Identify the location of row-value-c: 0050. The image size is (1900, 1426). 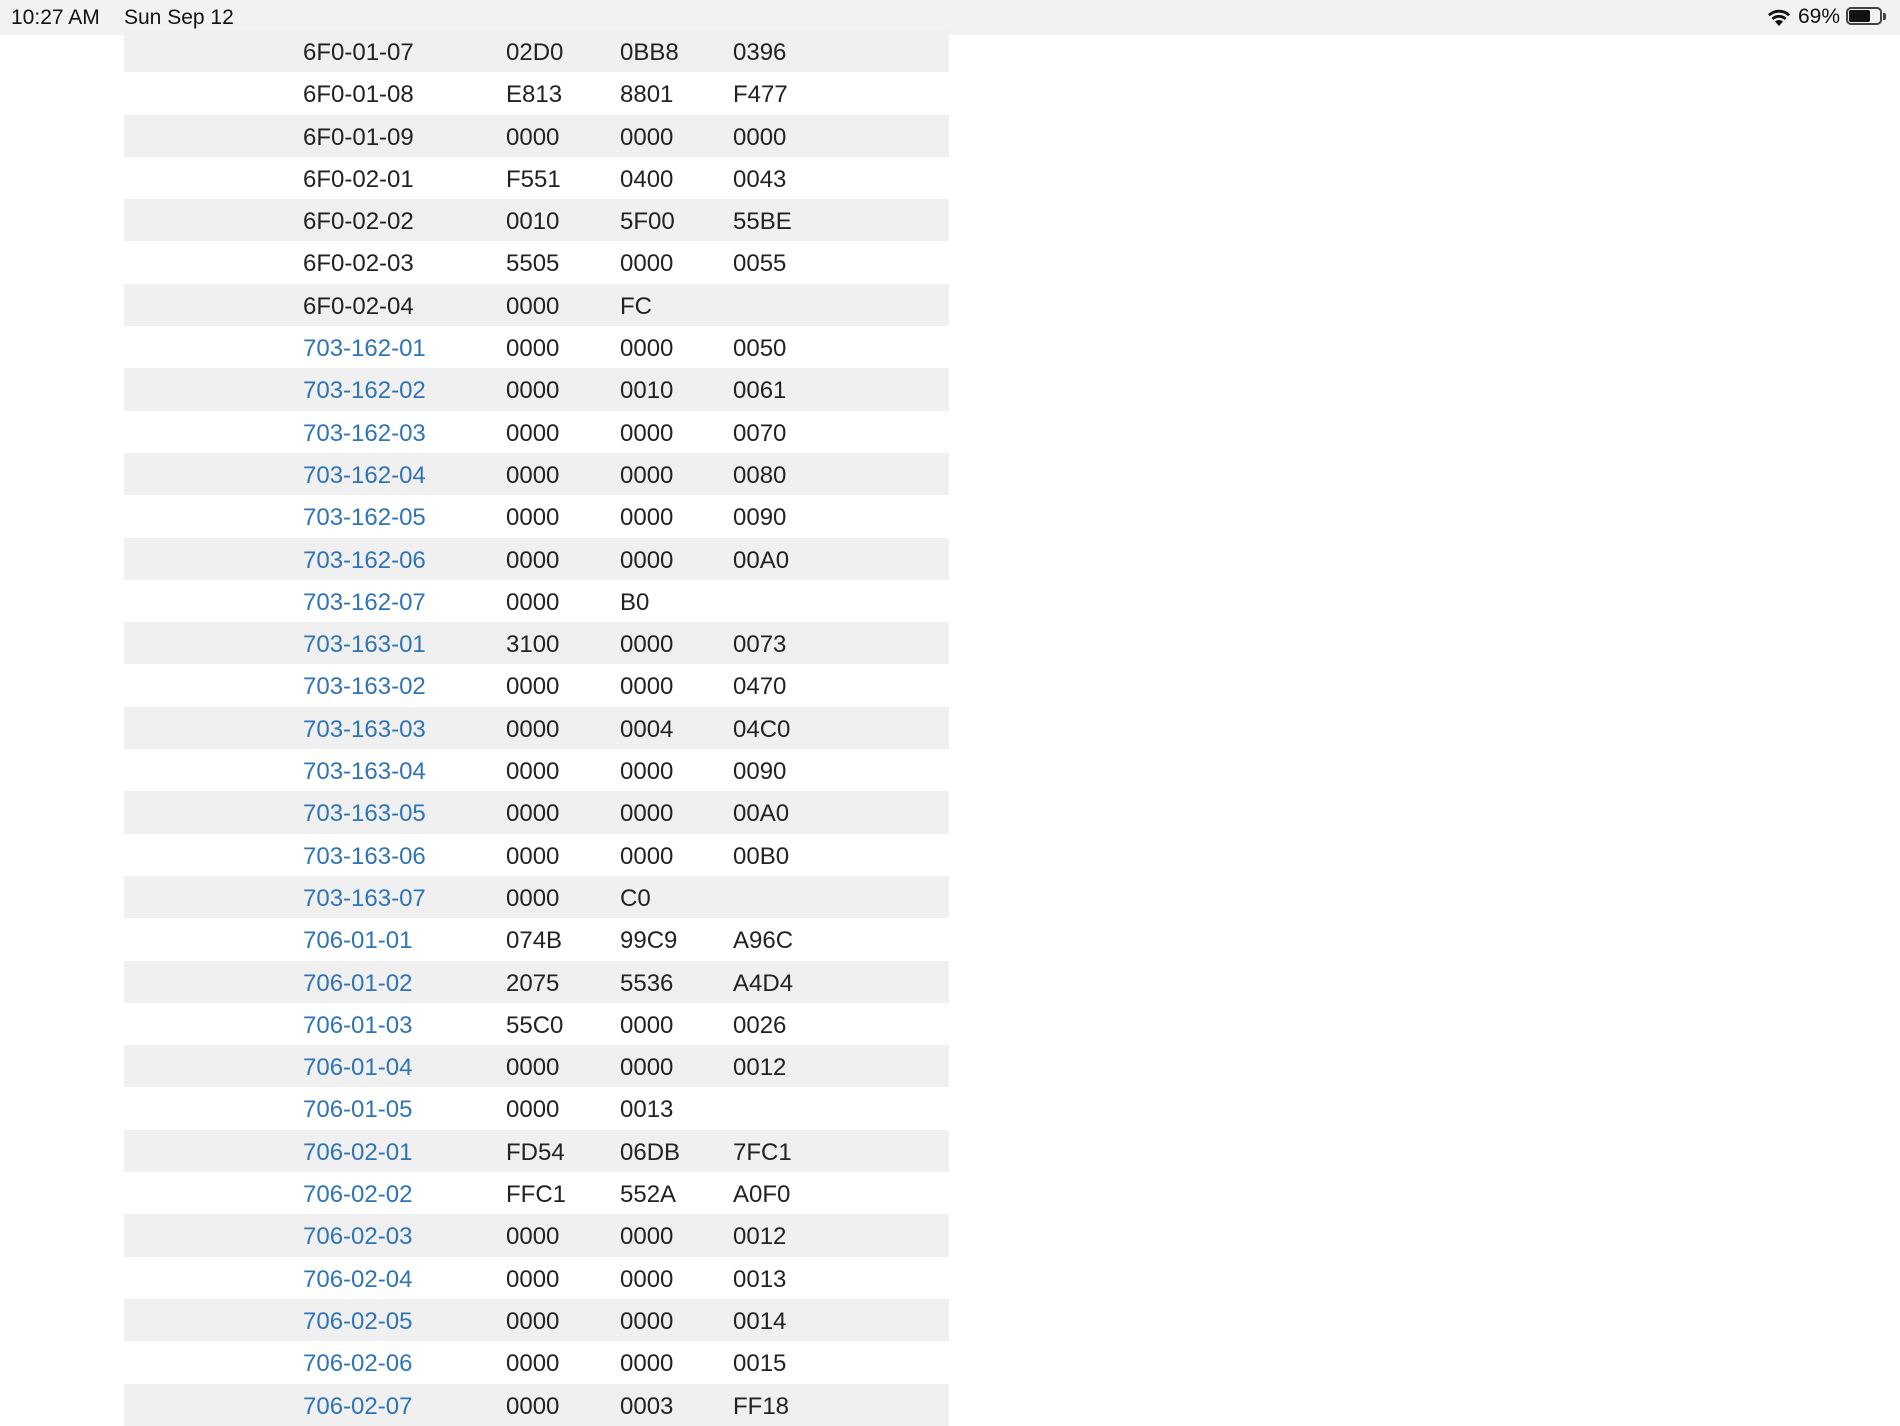
(760, 349).